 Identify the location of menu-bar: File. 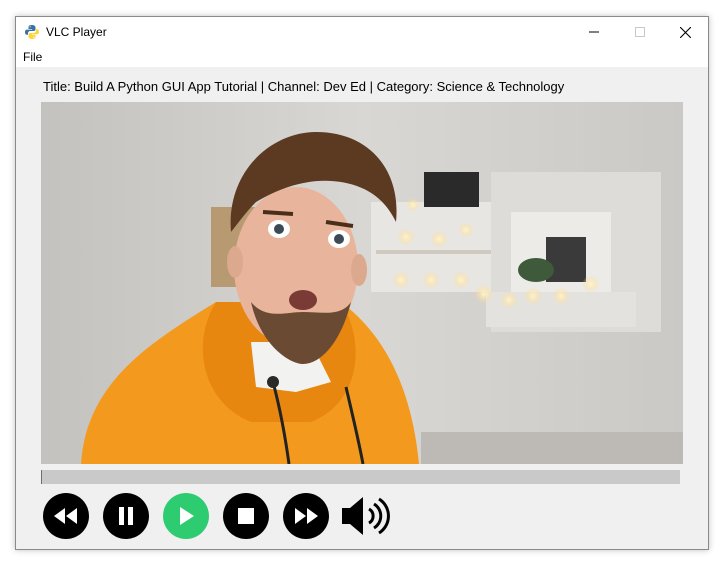
(362, 57).